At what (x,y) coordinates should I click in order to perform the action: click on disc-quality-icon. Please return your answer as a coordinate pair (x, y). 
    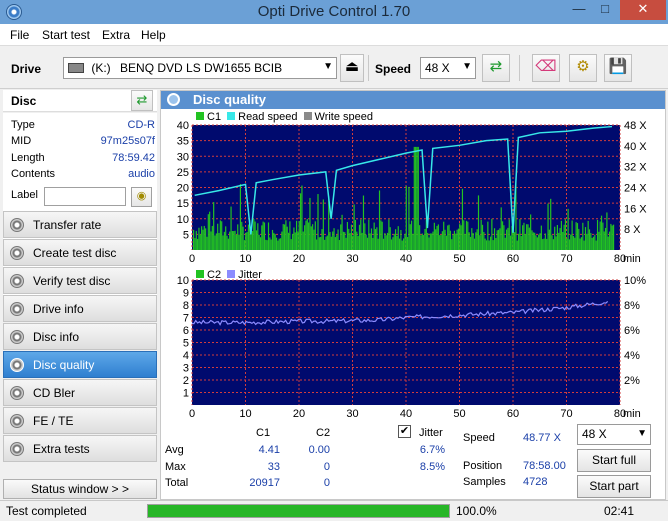
    Looking at the image, I should click on (173, 99).